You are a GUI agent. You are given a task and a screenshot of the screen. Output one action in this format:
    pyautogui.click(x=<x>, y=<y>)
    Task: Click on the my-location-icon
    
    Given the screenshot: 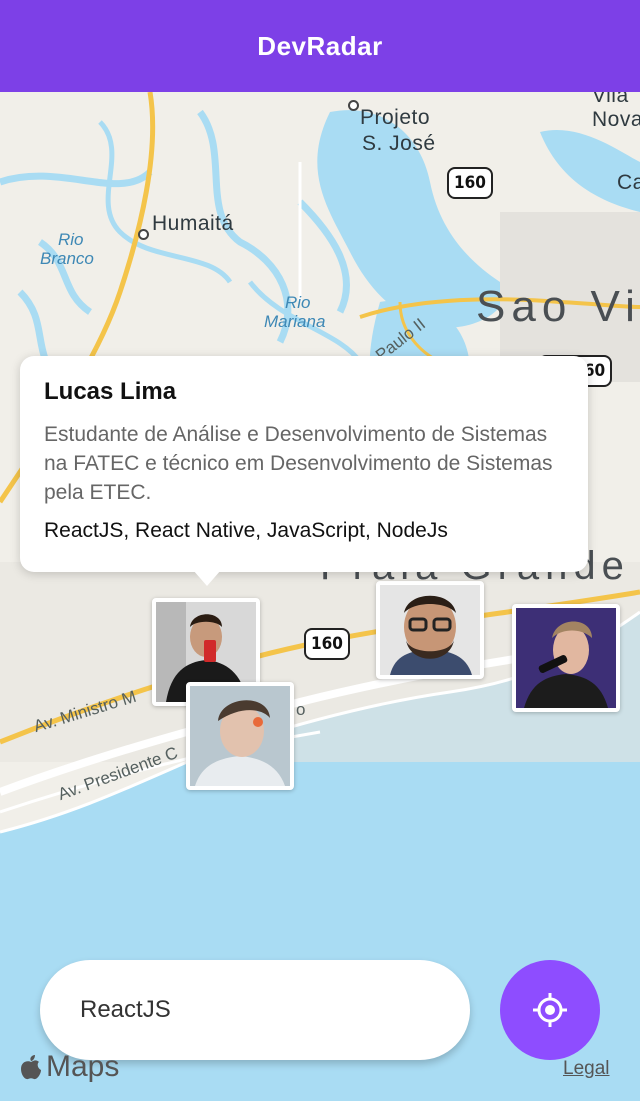 What is the action you would take?
    pyautogui.click(x=550, y=1010)
    